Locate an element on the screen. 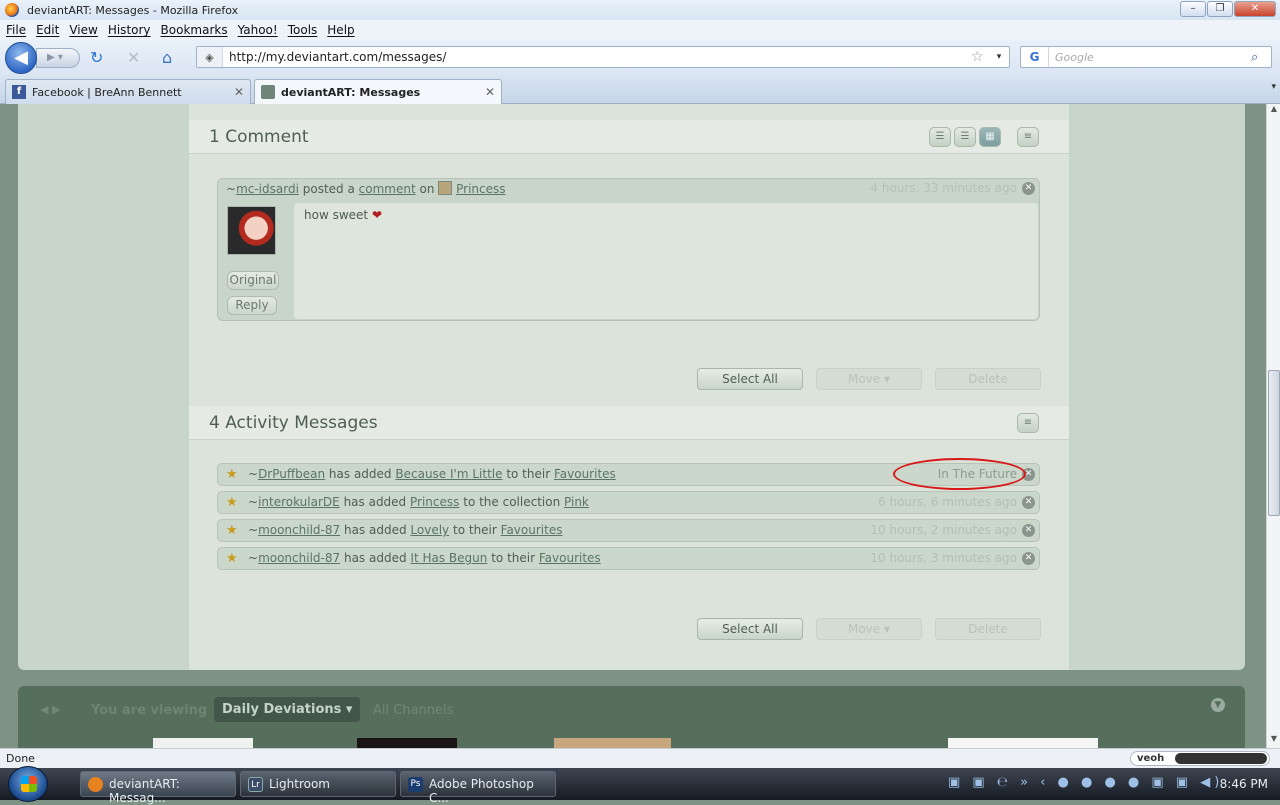  deviation-link: Lovely is located at coordinates (429, 530).